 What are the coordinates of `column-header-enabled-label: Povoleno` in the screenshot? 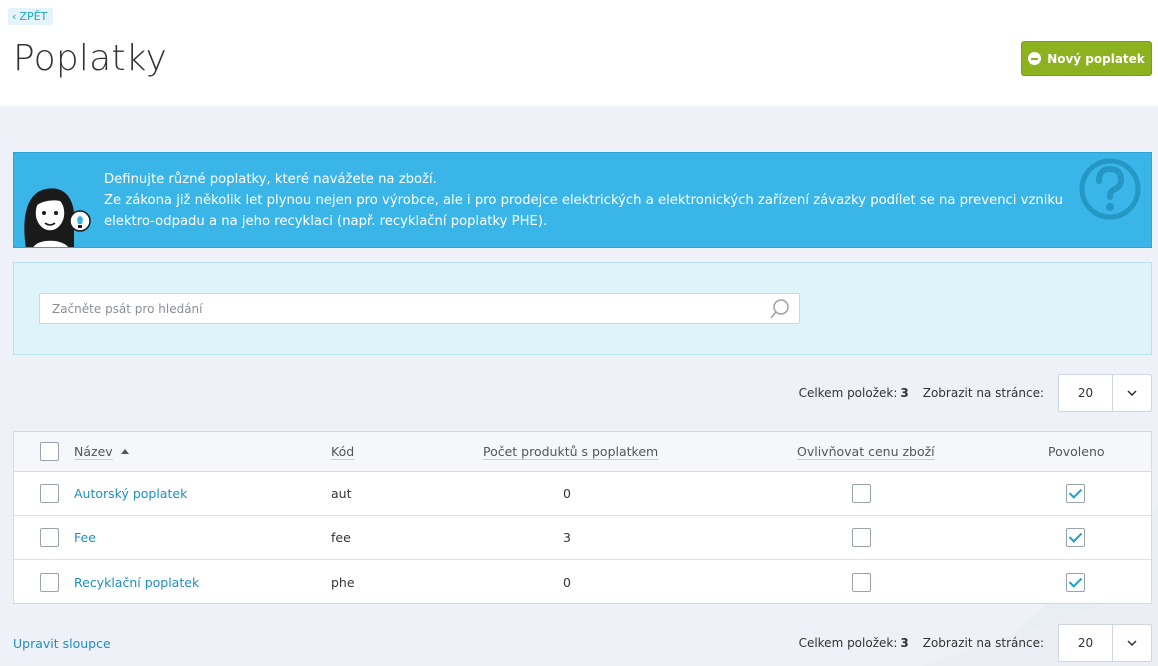 It's located at (1076, 451).